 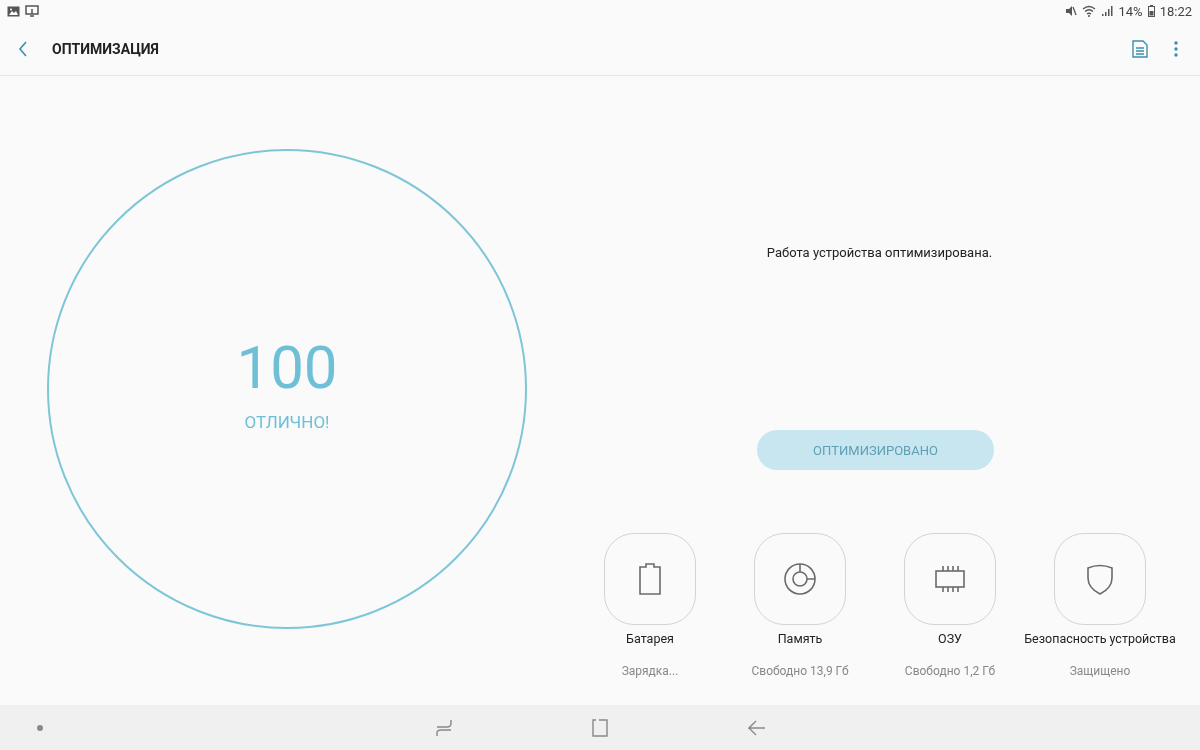 What do you see at coordinates (444, 727) in the screenshot?
I see `recent-apps-icon` at bounding box center [444, 727].